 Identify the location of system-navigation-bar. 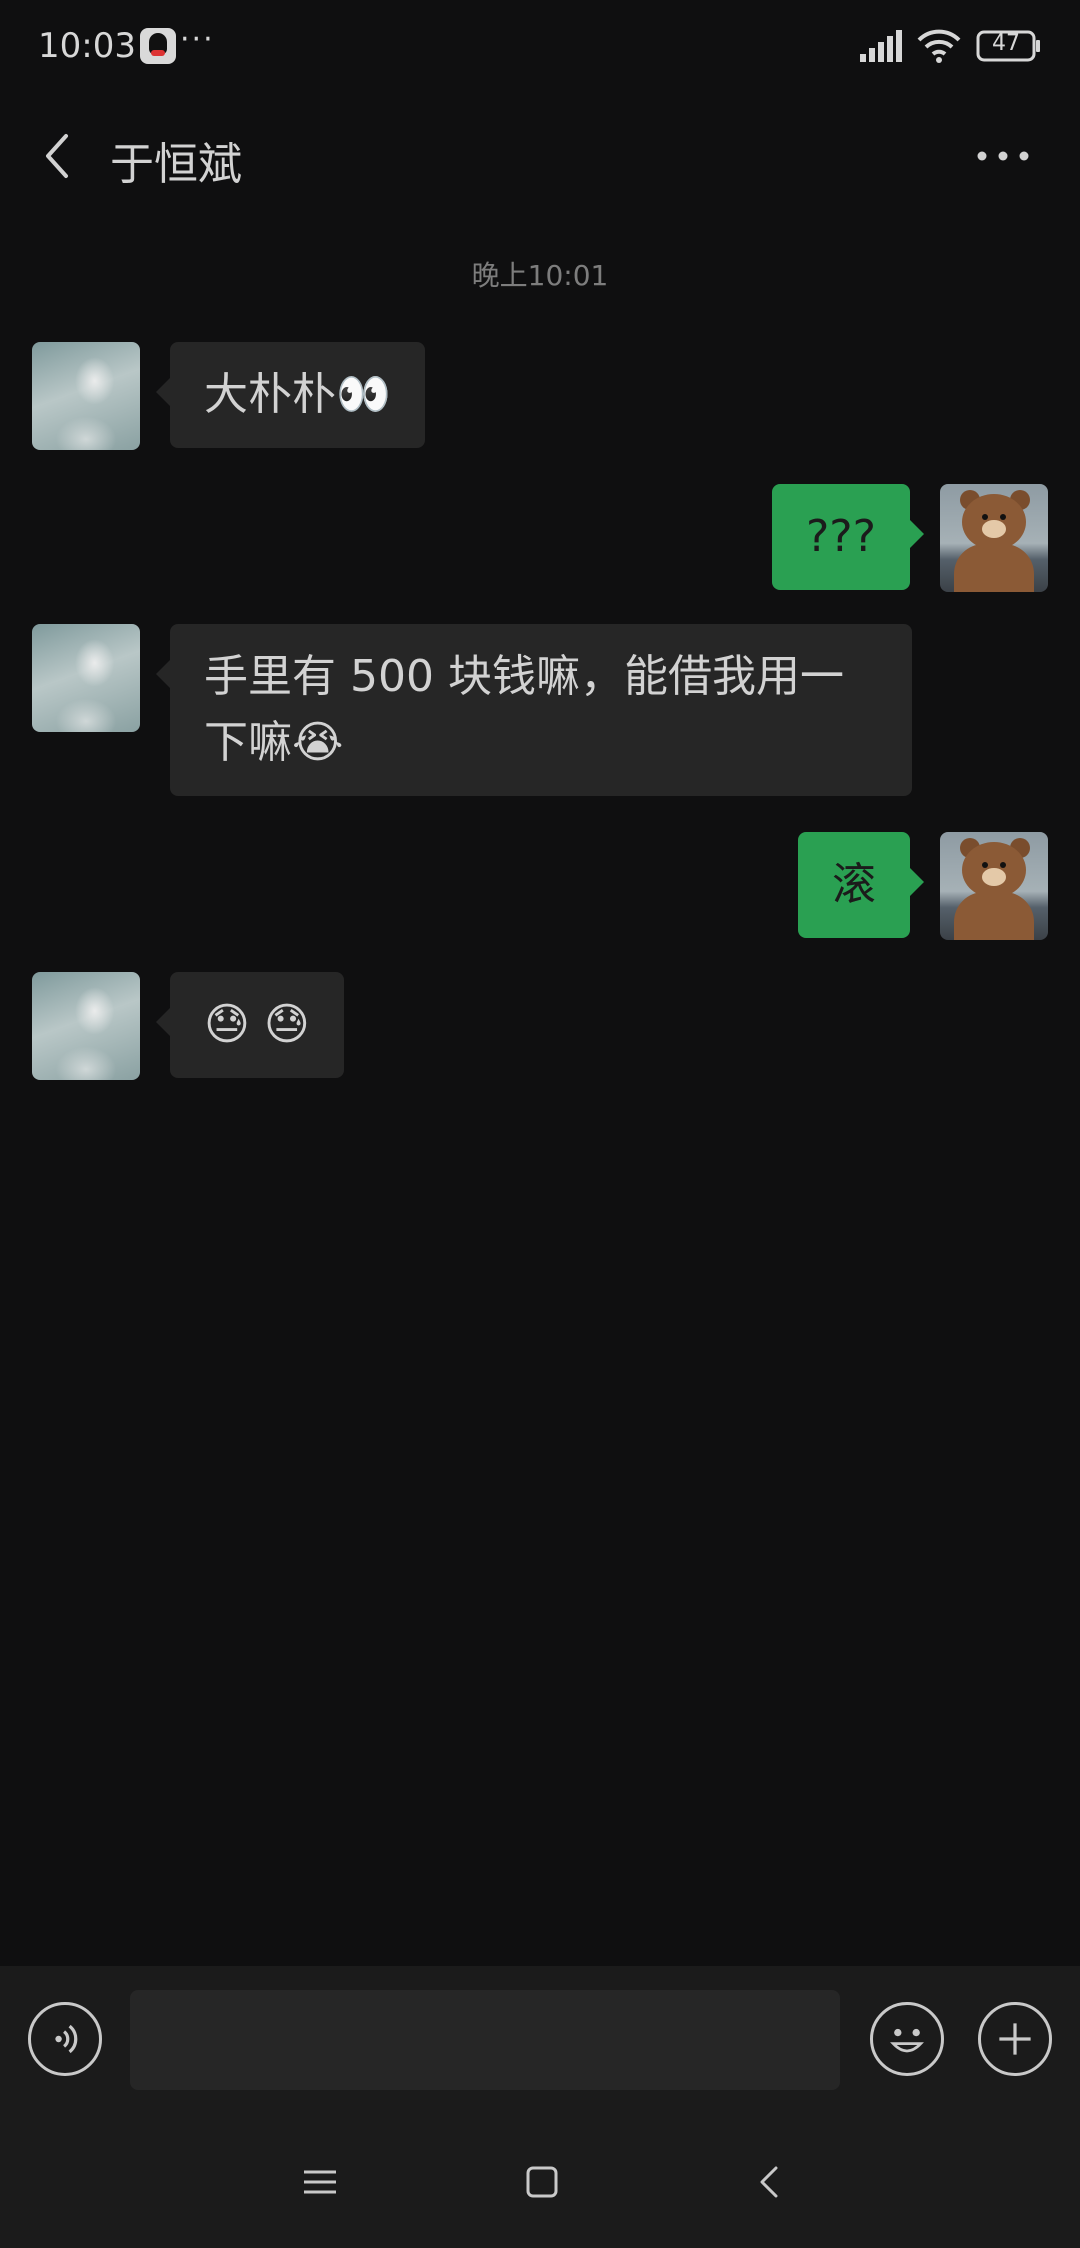
(540, 2180).